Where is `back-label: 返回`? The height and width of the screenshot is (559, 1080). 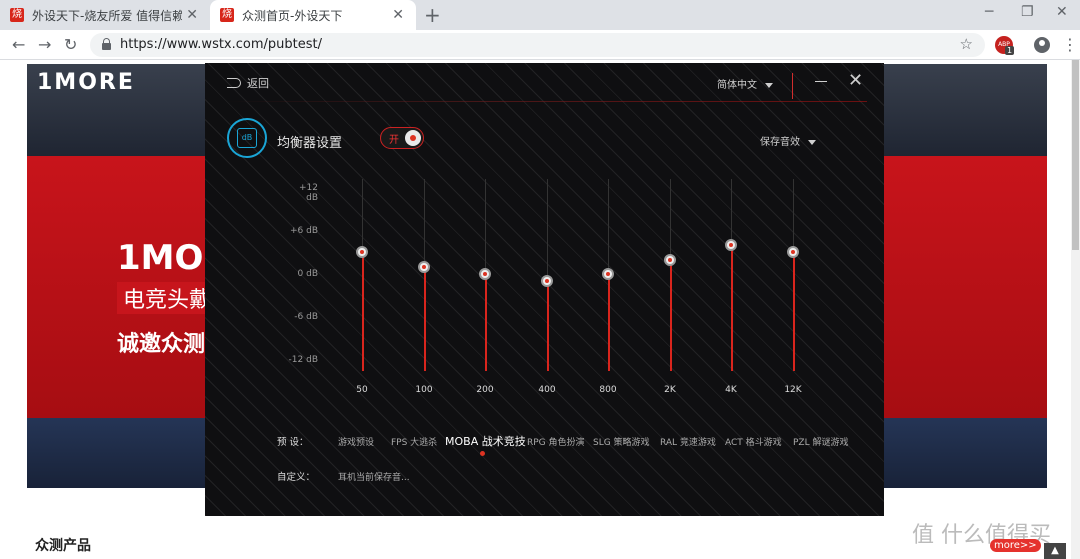
back-label: 返回 is located at coordinates (258, 83).